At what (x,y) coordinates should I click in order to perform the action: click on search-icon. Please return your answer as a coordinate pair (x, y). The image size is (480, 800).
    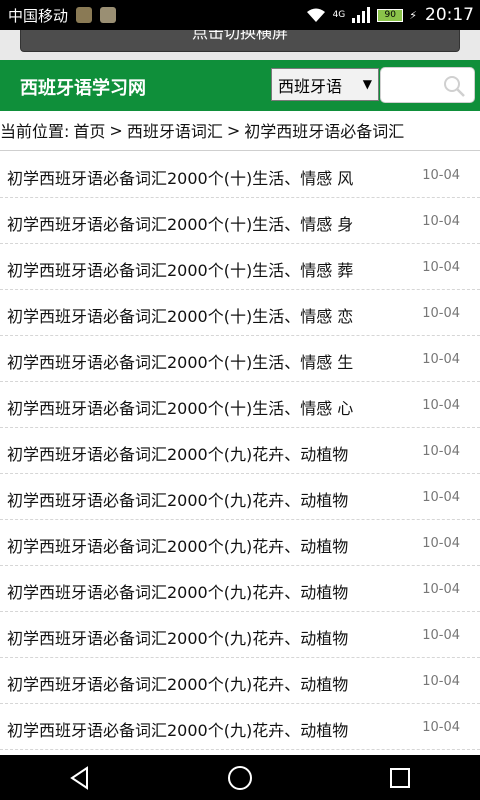
    Looking at the image, I should click on (454, 86).